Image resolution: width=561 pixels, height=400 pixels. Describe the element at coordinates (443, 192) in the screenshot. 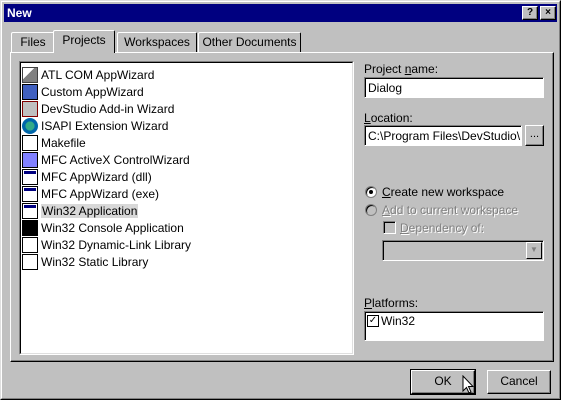

I see `create-workspace-label: Create new workspace` at that location.